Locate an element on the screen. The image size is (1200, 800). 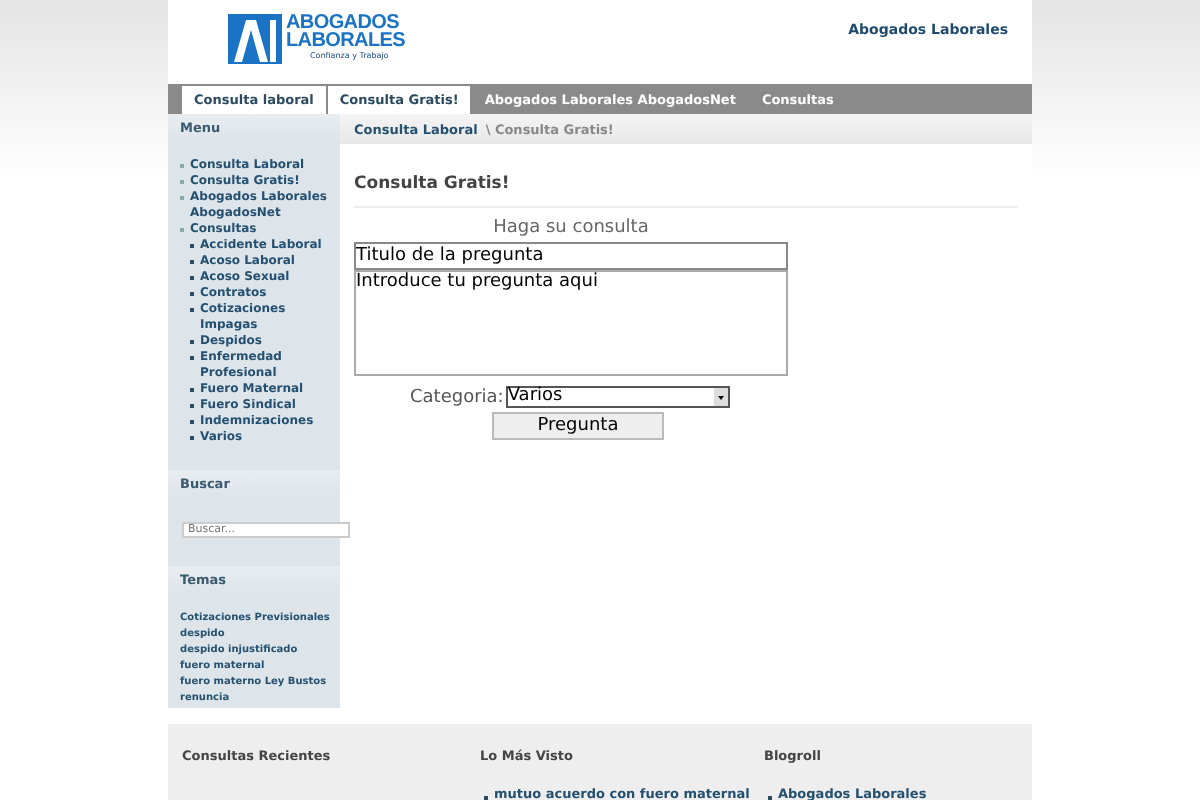
logo-text: ABOGADOS is located at coordinates (342, 23).